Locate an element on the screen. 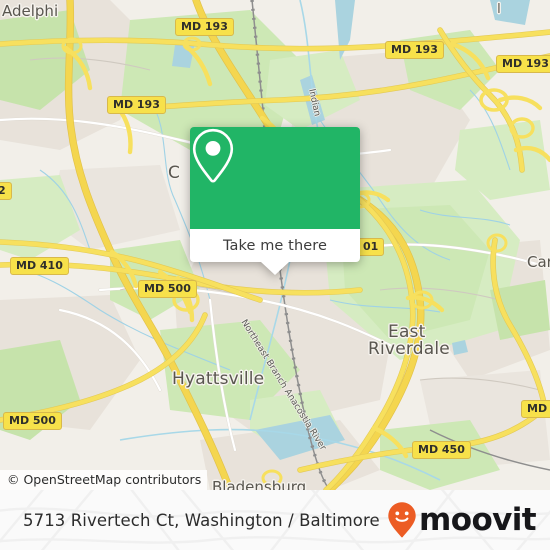 This screenshot has height=550, width=550. highway-shield: MD 450 is located at coordinates (441, 450).